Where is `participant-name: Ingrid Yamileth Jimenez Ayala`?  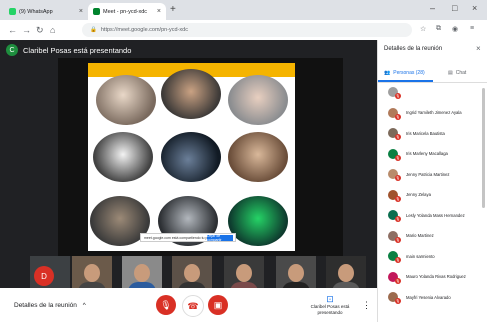 participant-name: Ingrid Yamileth Jimenez Ayala is located at coordinates (434, 112).